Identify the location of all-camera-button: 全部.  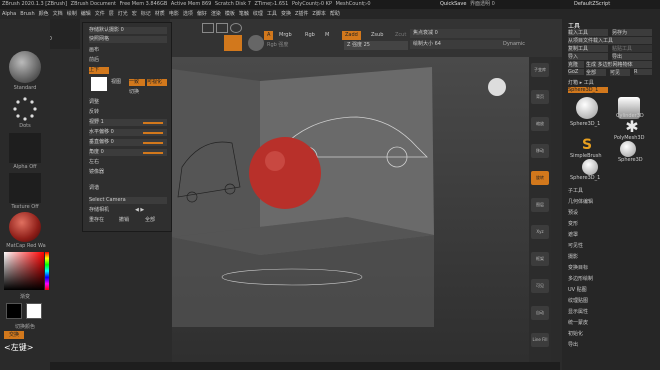
(155, 220).